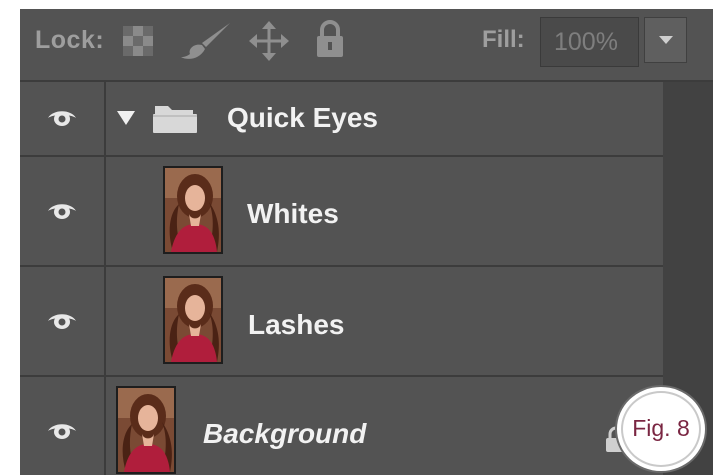 The height and width of the screenshot is (475, 713). What do you see at coordinates (366, 44) in the screenshot?
I see `layers-toolbar: Lock: Fill: 100%` at bounding box center [366, 44].